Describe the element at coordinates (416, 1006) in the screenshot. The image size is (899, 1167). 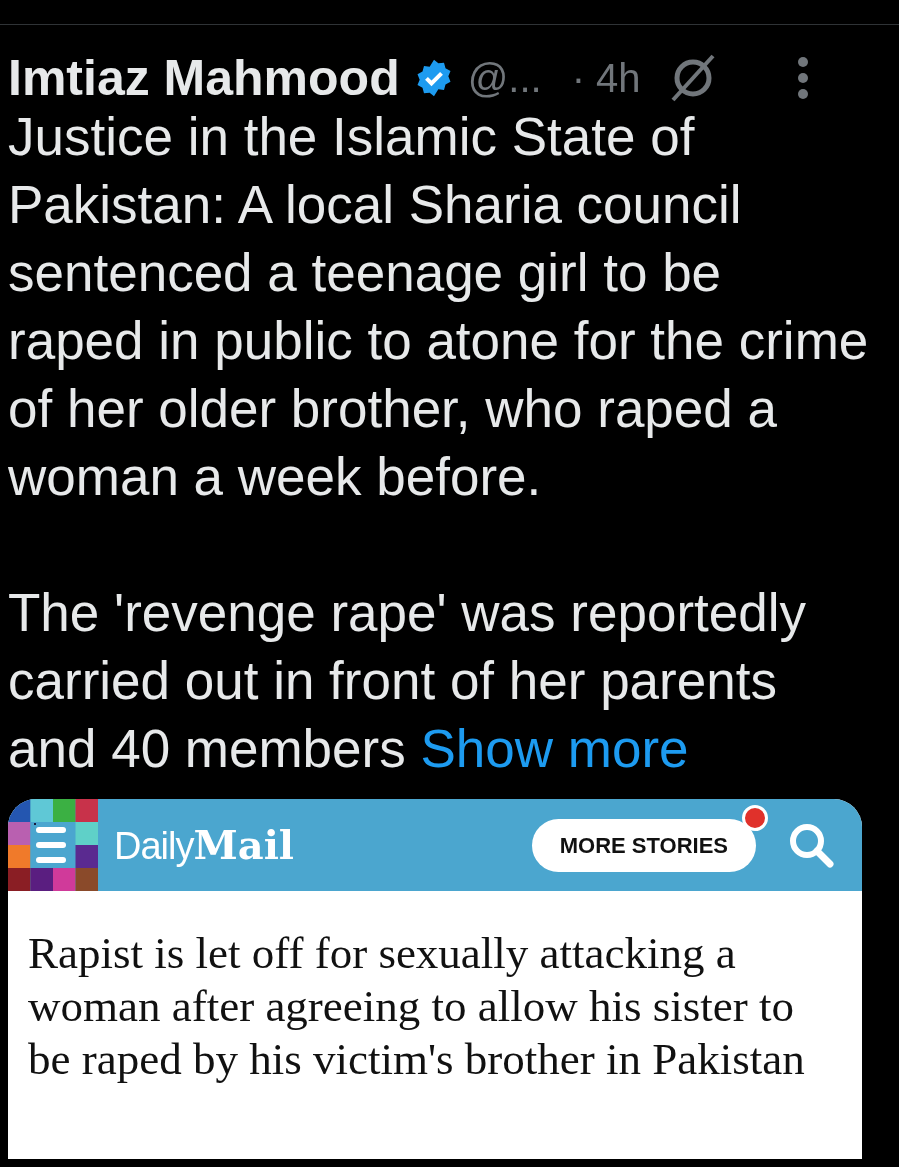
I see `article-headline: Rapist is let off for sexually attacking a woman after agreeing to allow his sister to be raped by his victim's brother in Pakistan` at that location.